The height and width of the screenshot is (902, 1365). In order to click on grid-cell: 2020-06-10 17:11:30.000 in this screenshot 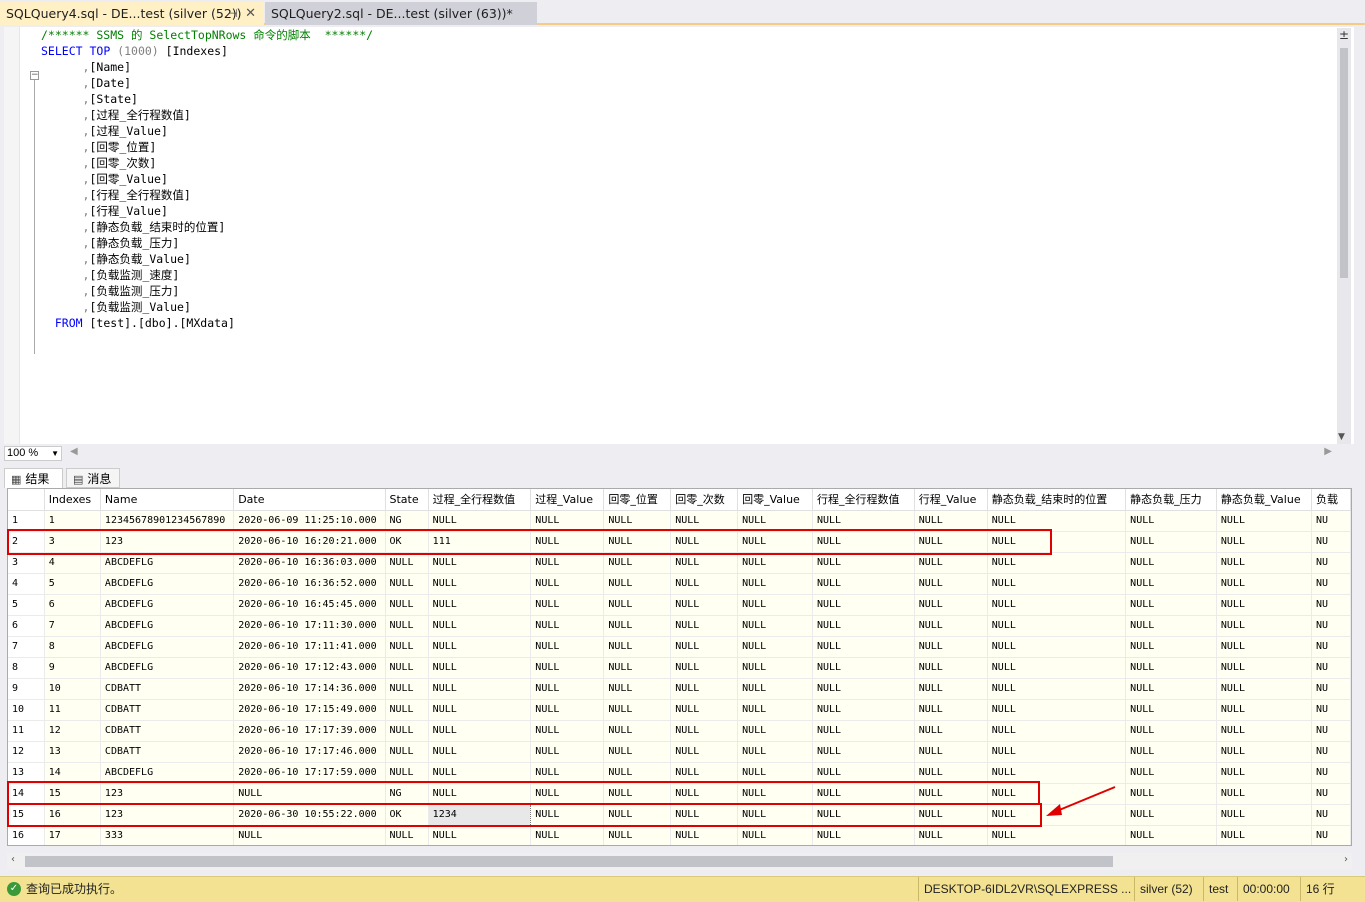, I will do `click(309, 626)`.